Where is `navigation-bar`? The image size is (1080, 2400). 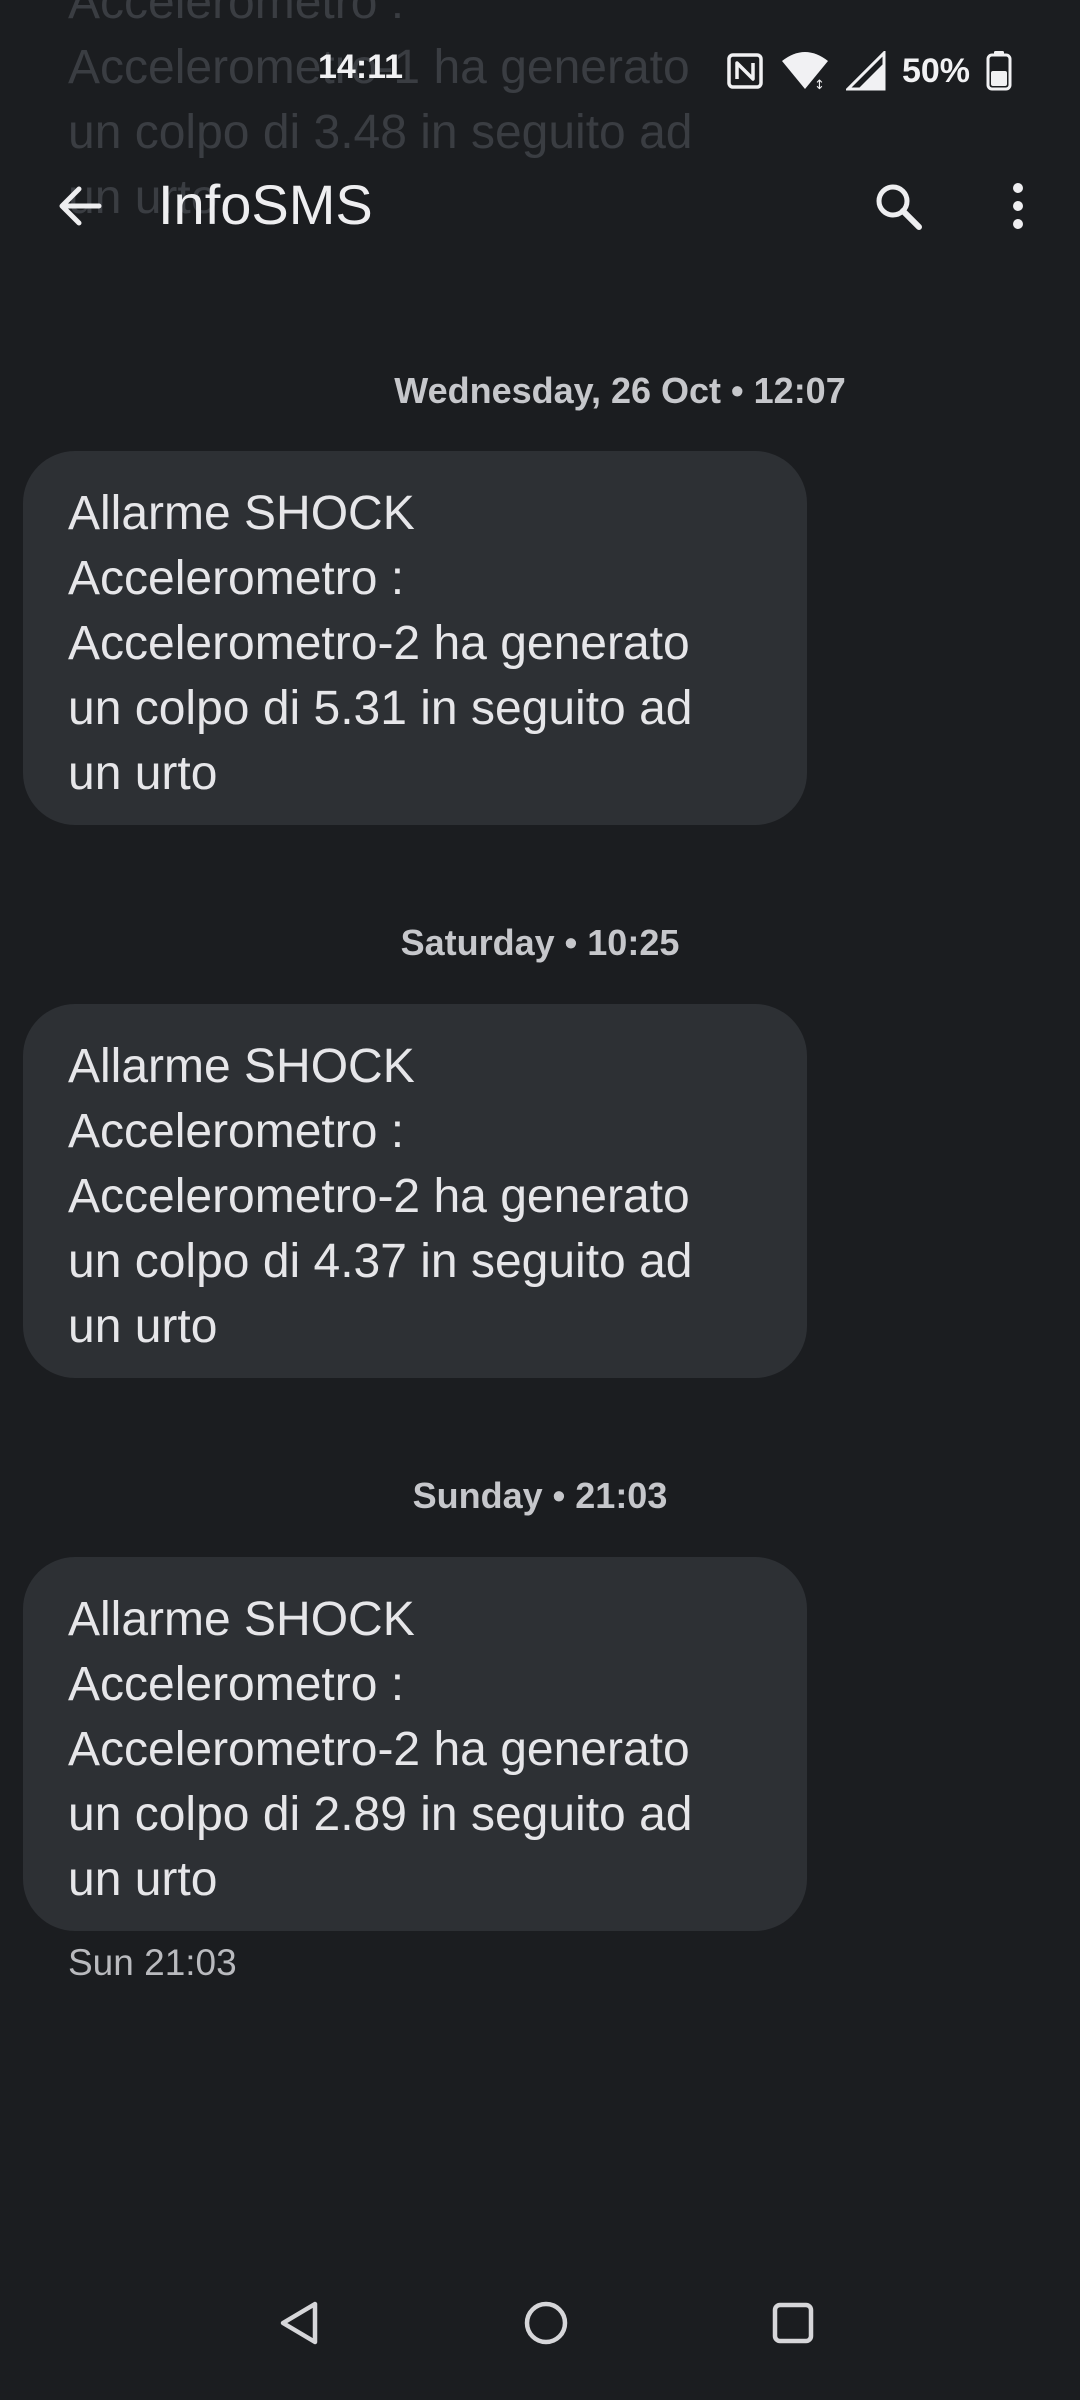 navigation-bar is located at coordinates (540, 2340).